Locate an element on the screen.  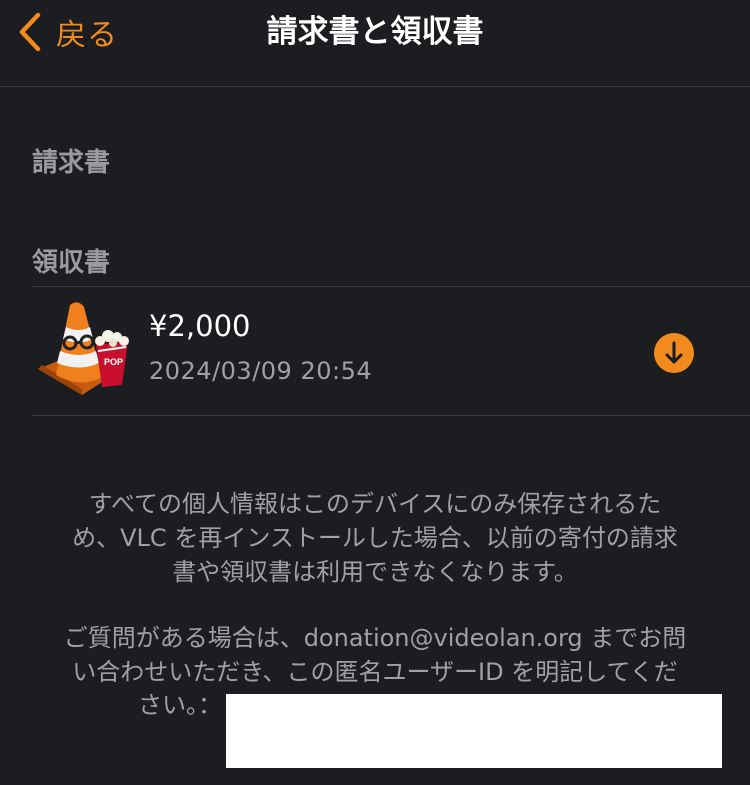
arrow-down-icon is located at coordinates (674, 352).